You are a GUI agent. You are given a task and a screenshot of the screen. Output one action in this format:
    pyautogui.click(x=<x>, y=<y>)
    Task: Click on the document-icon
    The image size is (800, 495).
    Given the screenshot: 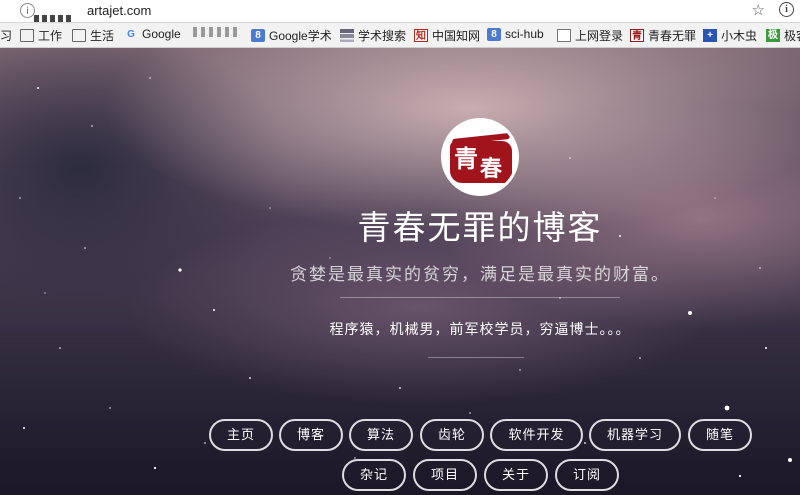 What is the action you would take?
    pyautogui.click(x=564, y=35)
    